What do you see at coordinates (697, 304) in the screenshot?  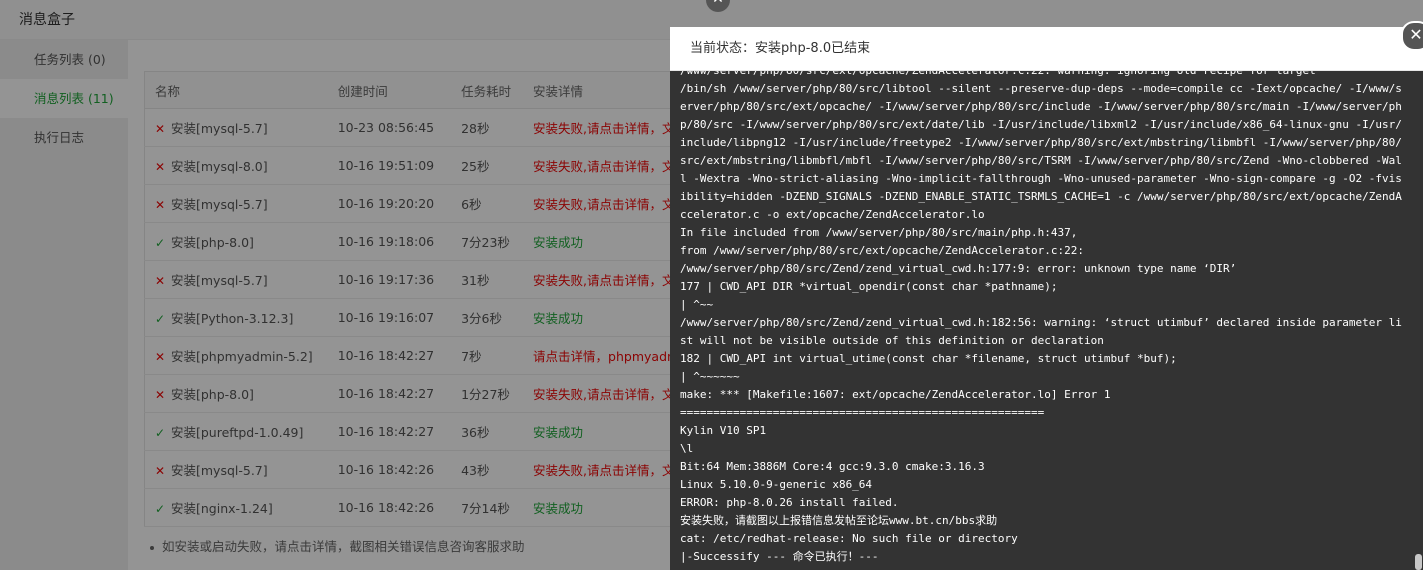 I see `log-line: | ^~~` at bounding box center [697, 304].